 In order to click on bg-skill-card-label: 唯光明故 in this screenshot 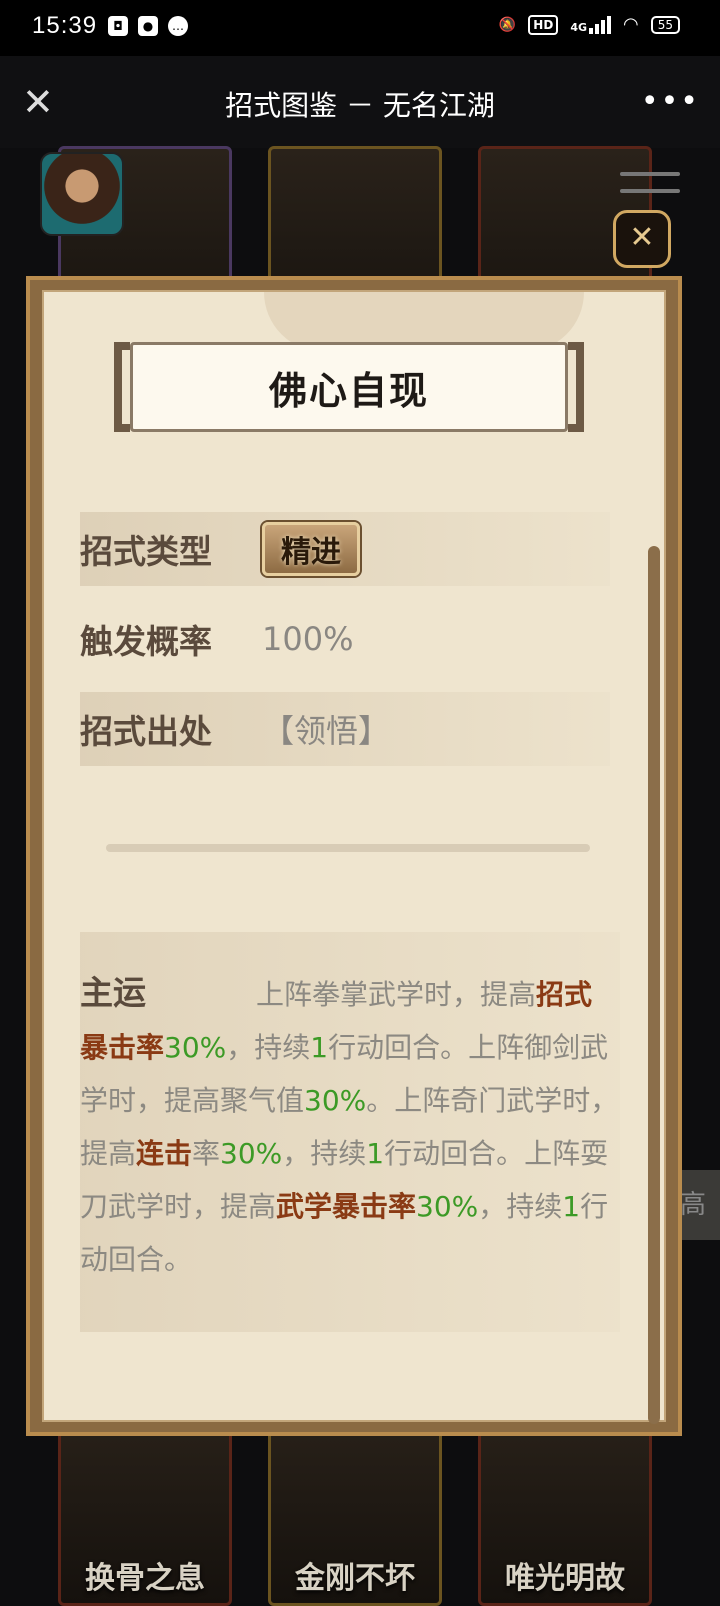, I will do `click(565, 1578)`.